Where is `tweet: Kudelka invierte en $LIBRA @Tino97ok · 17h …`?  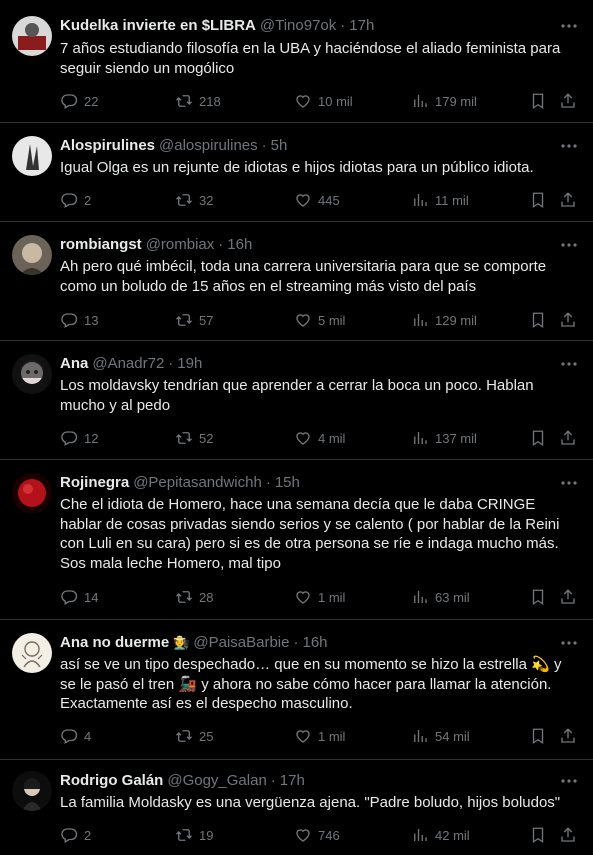 tweet: Kudelka invierte en $LIBRA @Tino97ok · 17h … is located at coordinates (296, 61).